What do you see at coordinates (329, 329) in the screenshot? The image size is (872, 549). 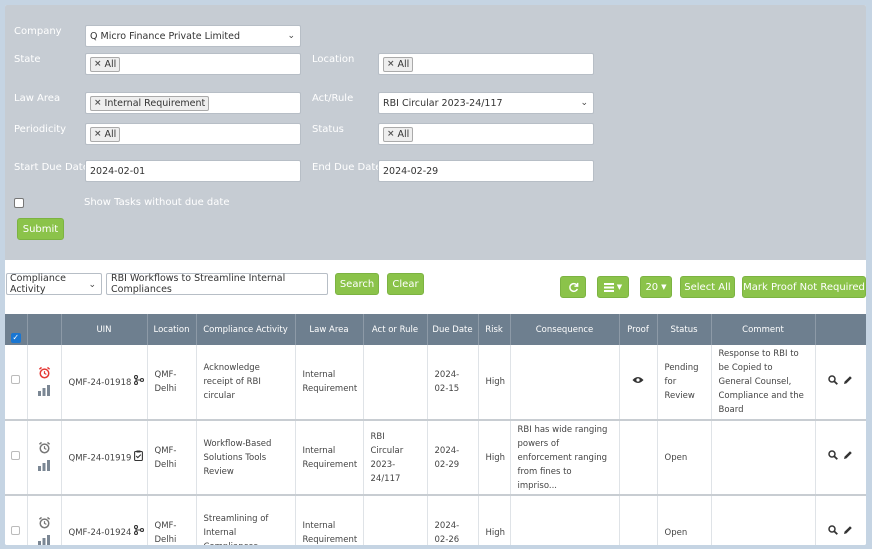 I see `header-law-area: Law Area` at bounding box center [329, 329].